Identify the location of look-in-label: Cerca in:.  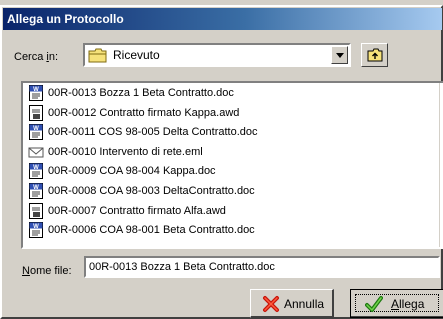
(36, 57).